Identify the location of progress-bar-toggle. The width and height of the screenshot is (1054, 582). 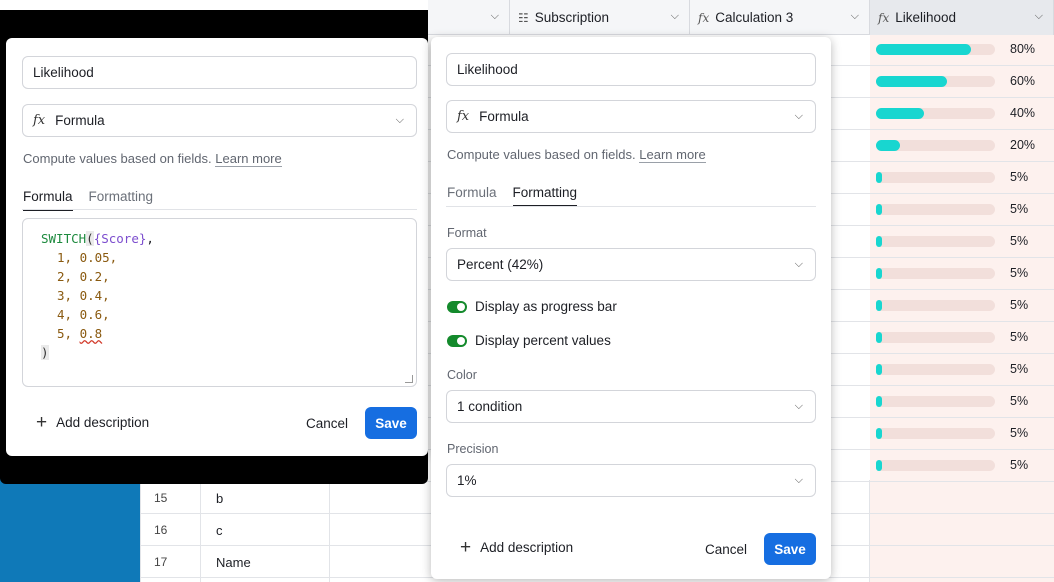
(457, 306).